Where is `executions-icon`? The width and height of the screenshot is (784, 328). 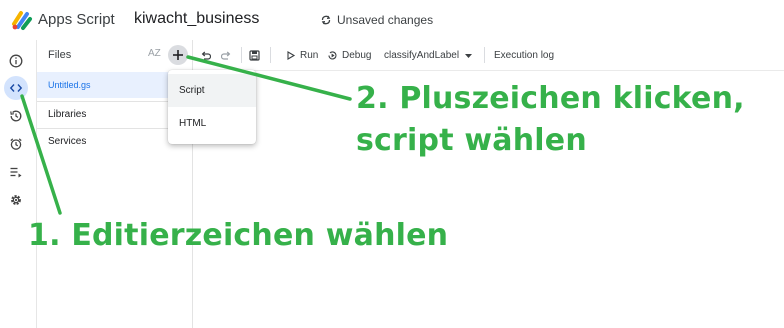
executions-icon is located at coordinates (16, 172).